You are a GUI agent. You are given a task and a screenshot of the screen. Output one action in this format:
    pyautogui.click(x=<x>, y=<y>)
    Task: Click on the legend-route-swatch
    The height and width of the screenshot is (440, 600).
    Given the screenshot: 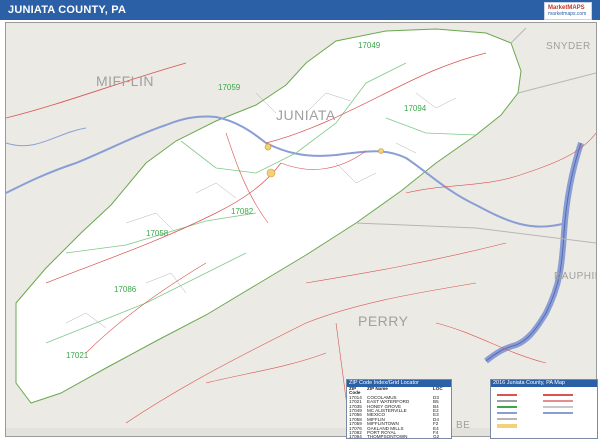 What is the action you would take?
    pyautogui.click(x=558, y=401)
    